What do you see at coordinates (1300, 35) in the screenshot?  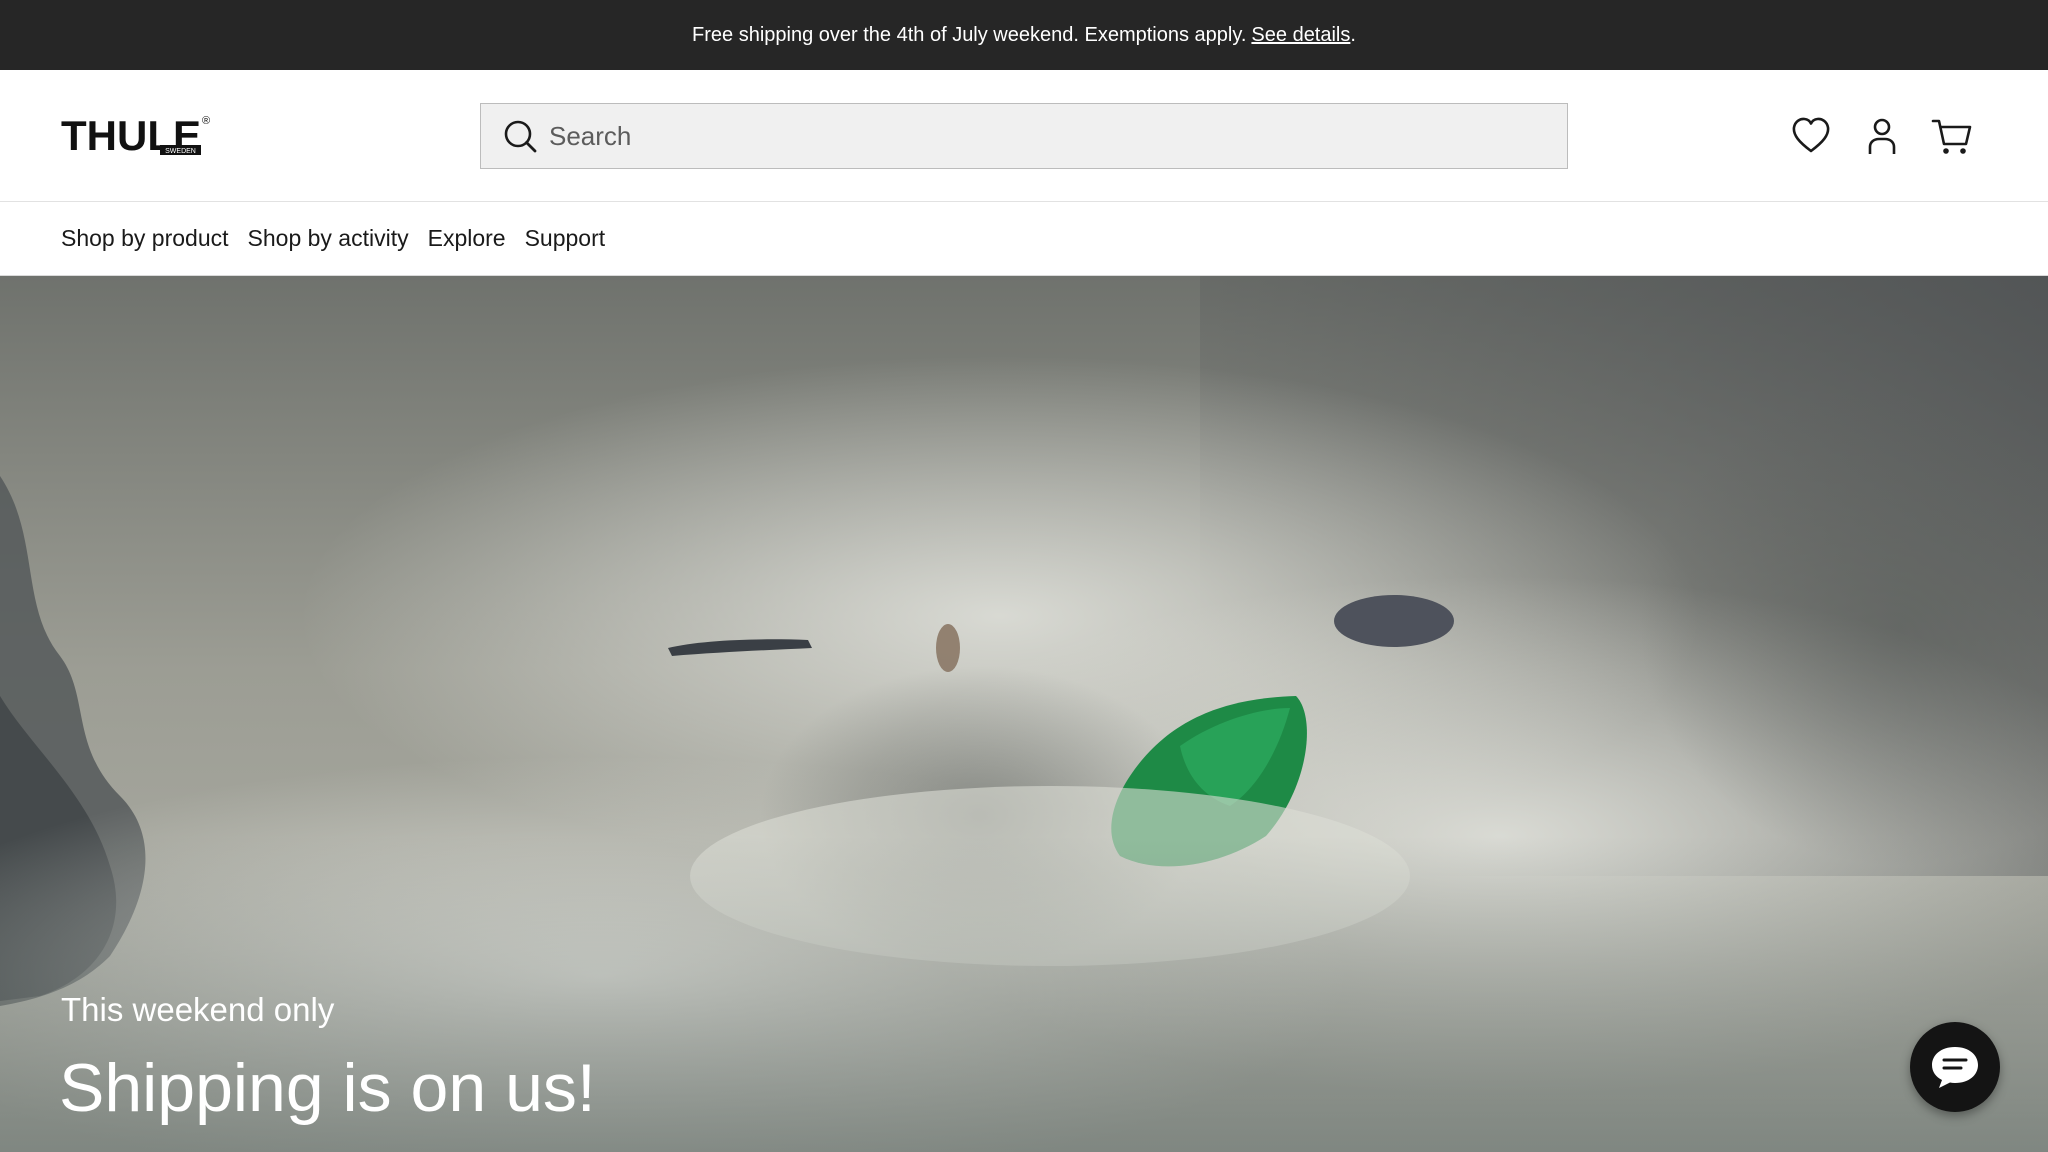 I see `see-details-link: See details` at bounding box center [1300, 35].